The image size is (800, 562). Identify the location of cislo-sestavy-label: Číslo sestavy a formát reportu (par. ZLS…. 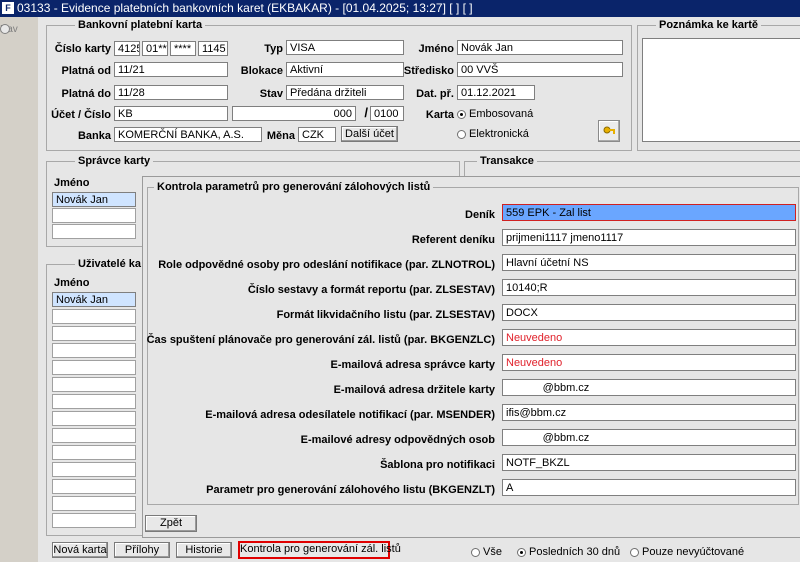
(371, 290).